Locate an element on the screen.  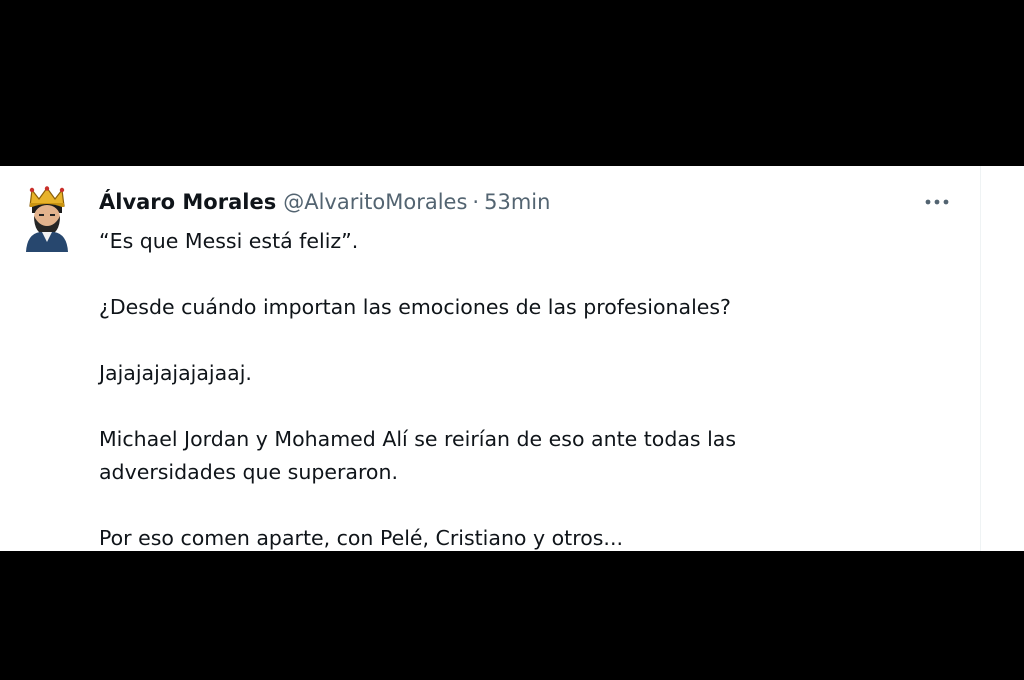
more-options-button is located at coordinates (937, 202).